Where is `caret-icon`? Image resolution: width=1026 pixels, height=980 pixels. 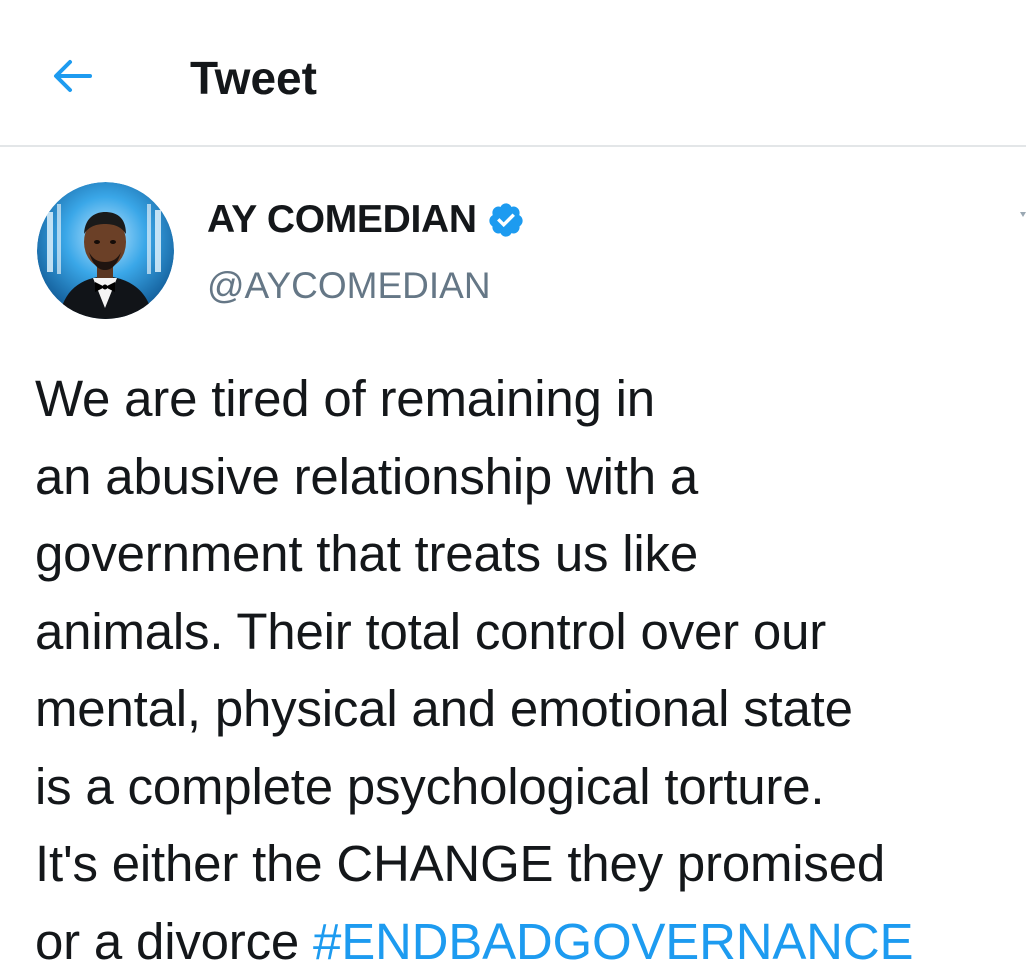
caret-icon is located at coordinates (1020, 216).